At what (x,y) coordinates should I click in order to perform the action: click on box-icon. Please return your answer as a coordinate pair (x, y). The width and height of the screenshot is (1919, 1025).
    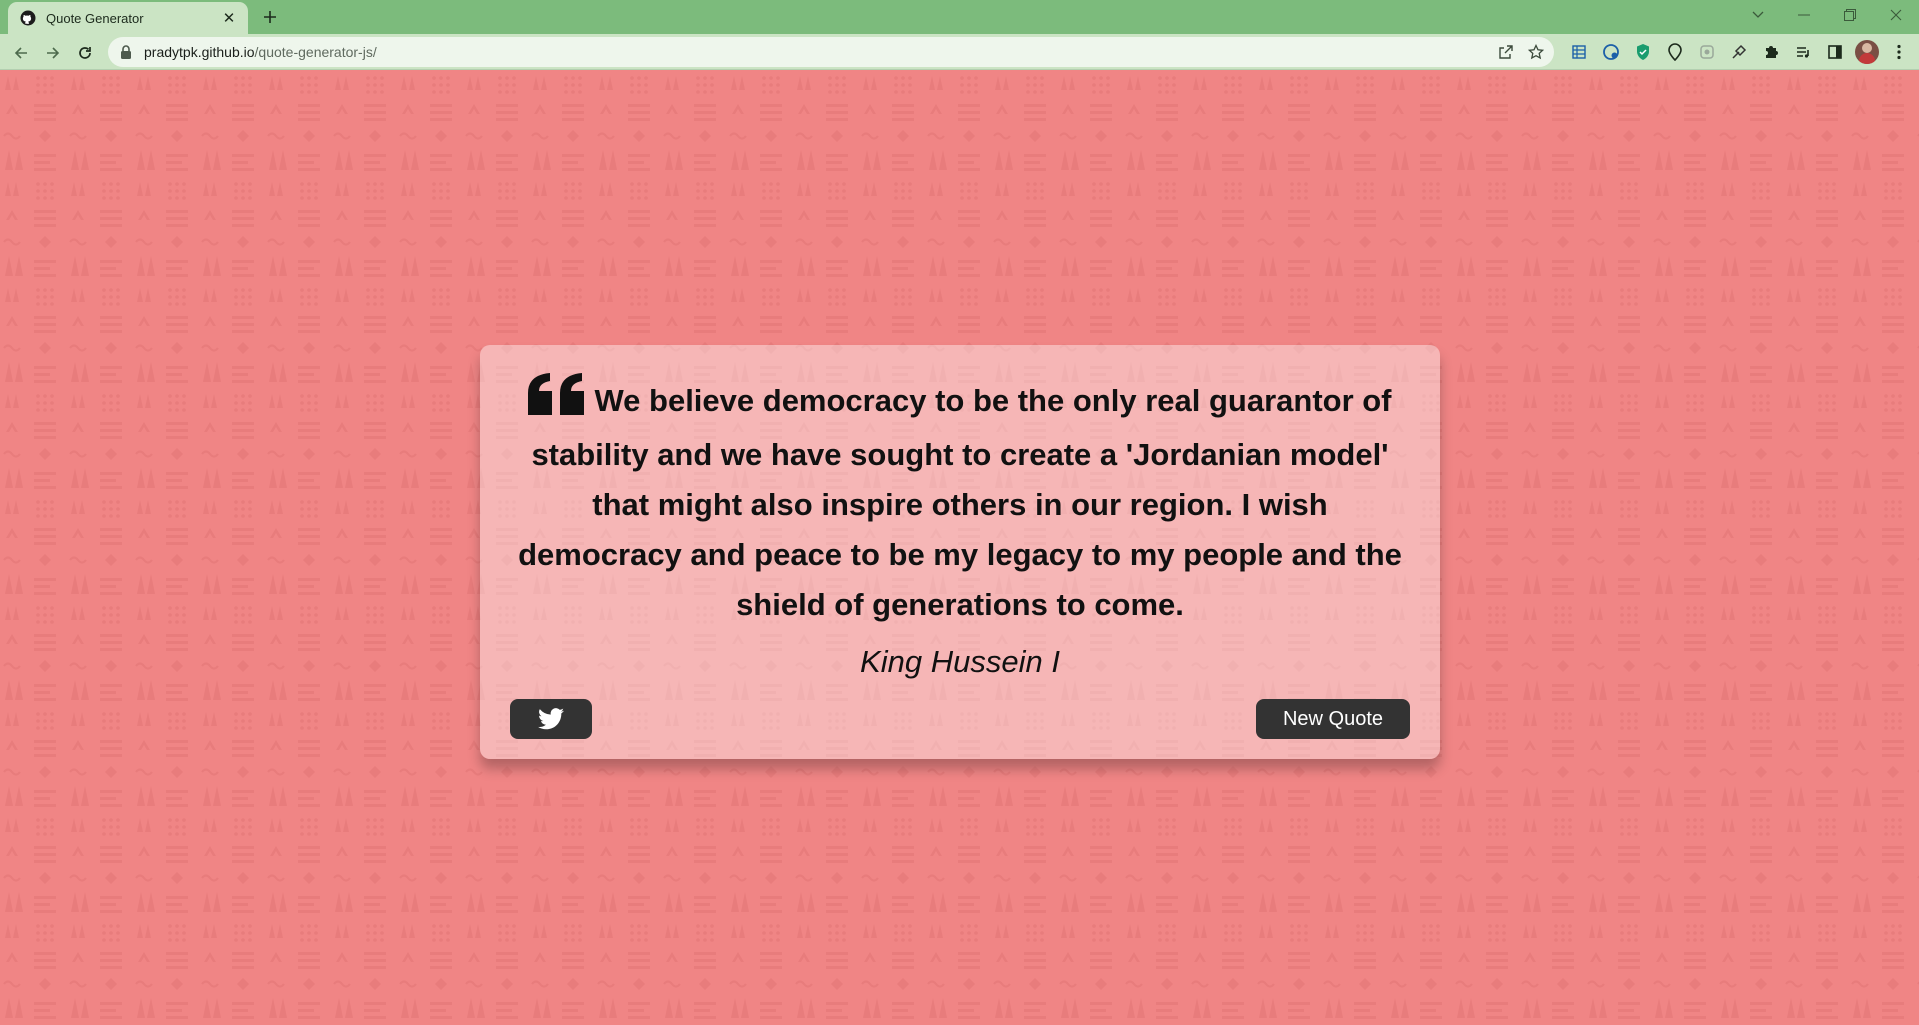
    Looking at the image, I should click on (1707, 52).